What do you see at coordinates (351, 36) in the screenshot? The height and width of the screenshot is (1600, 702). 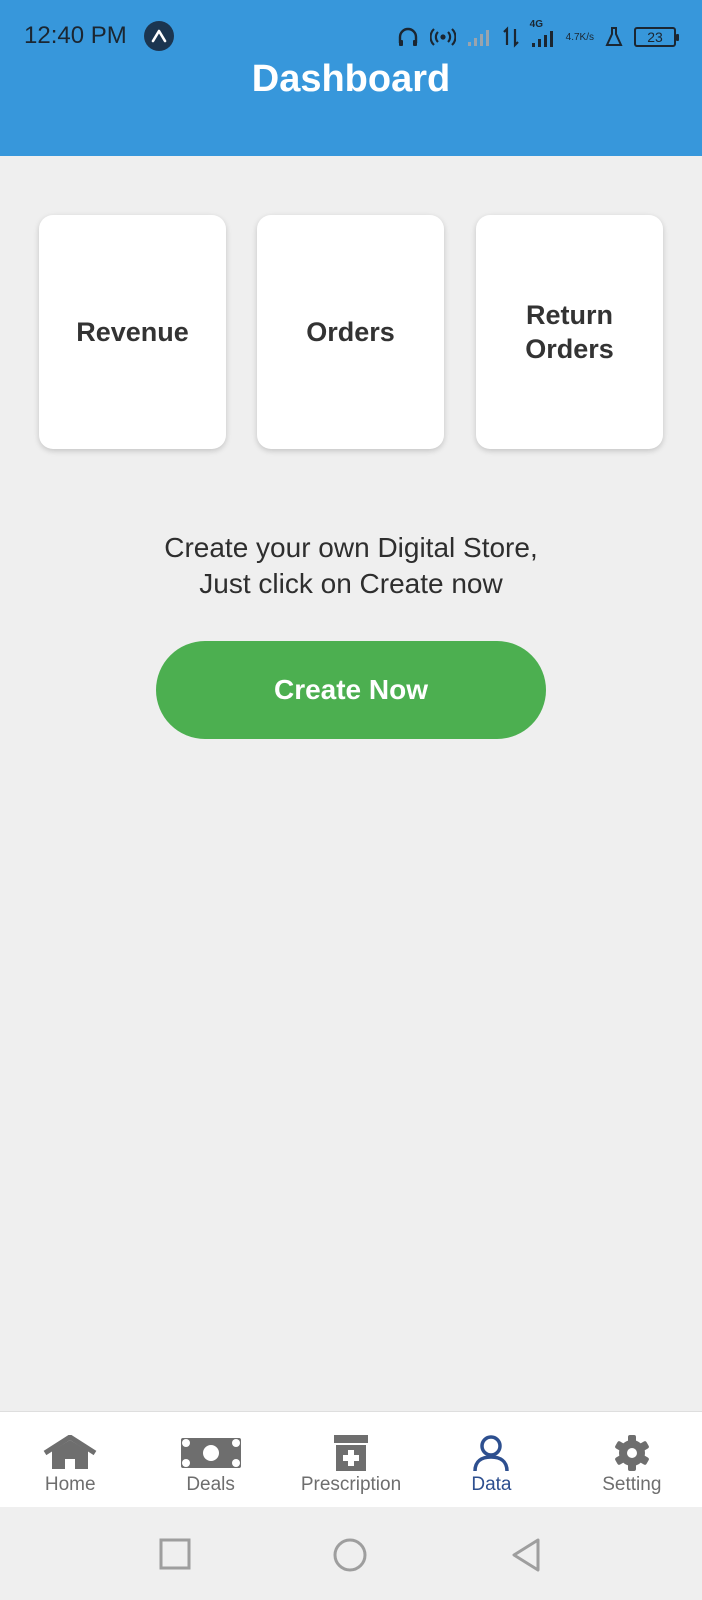 I see `status-bar: 12:40 PM 4G 4.7 K/s 23` at bounding box center [351, 36].